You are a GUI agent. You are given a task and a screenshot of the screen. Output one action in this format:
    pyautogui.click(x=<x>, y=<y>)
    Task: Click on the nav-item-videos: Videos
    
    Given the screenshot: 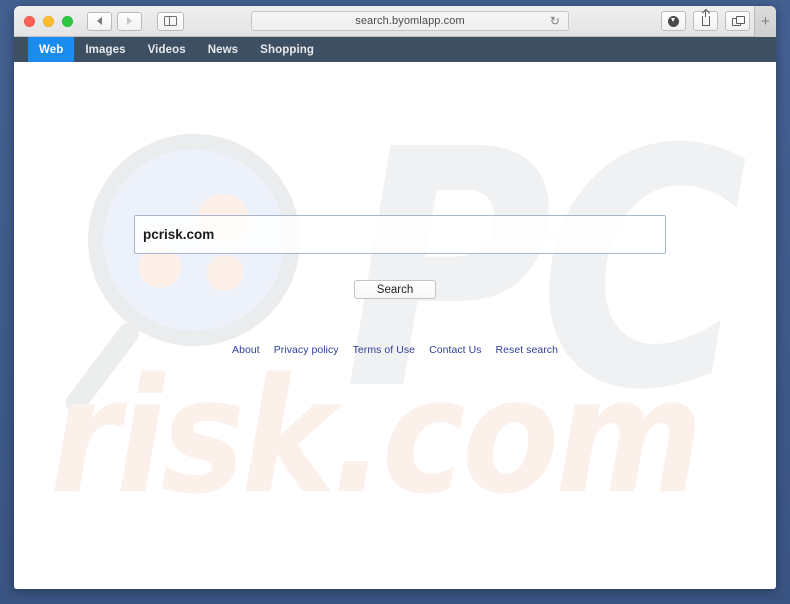 What is the action you would take?
    pyautogui.click(x=167, y=49)
    